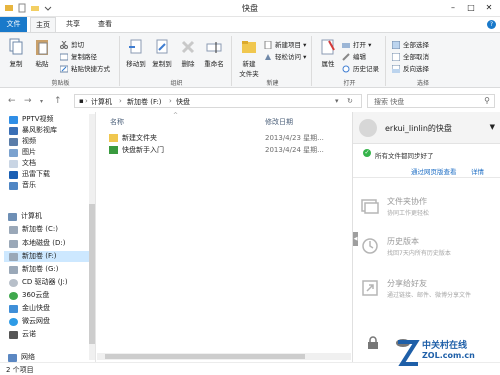  I want to click on column-header-date: 修改日期, so click(279, 122).